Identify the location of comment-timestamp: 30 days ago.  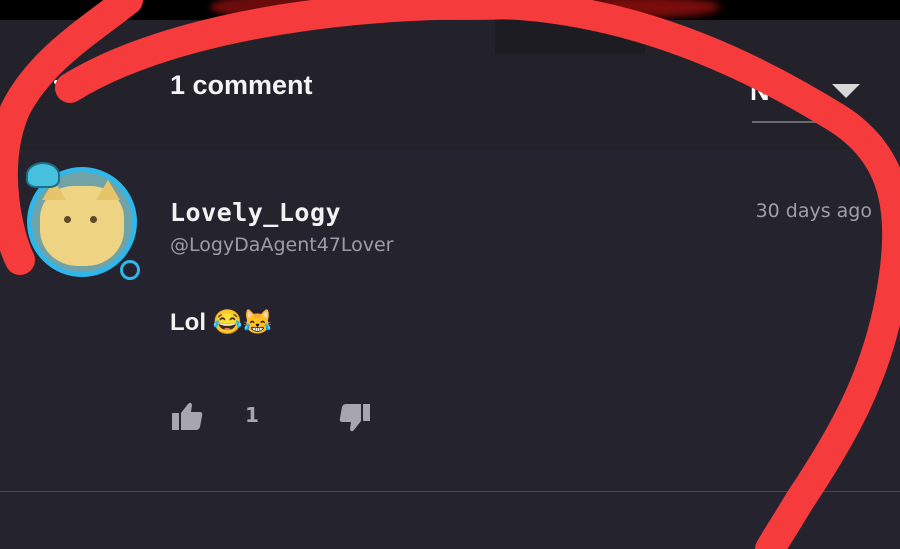
(813, 211).